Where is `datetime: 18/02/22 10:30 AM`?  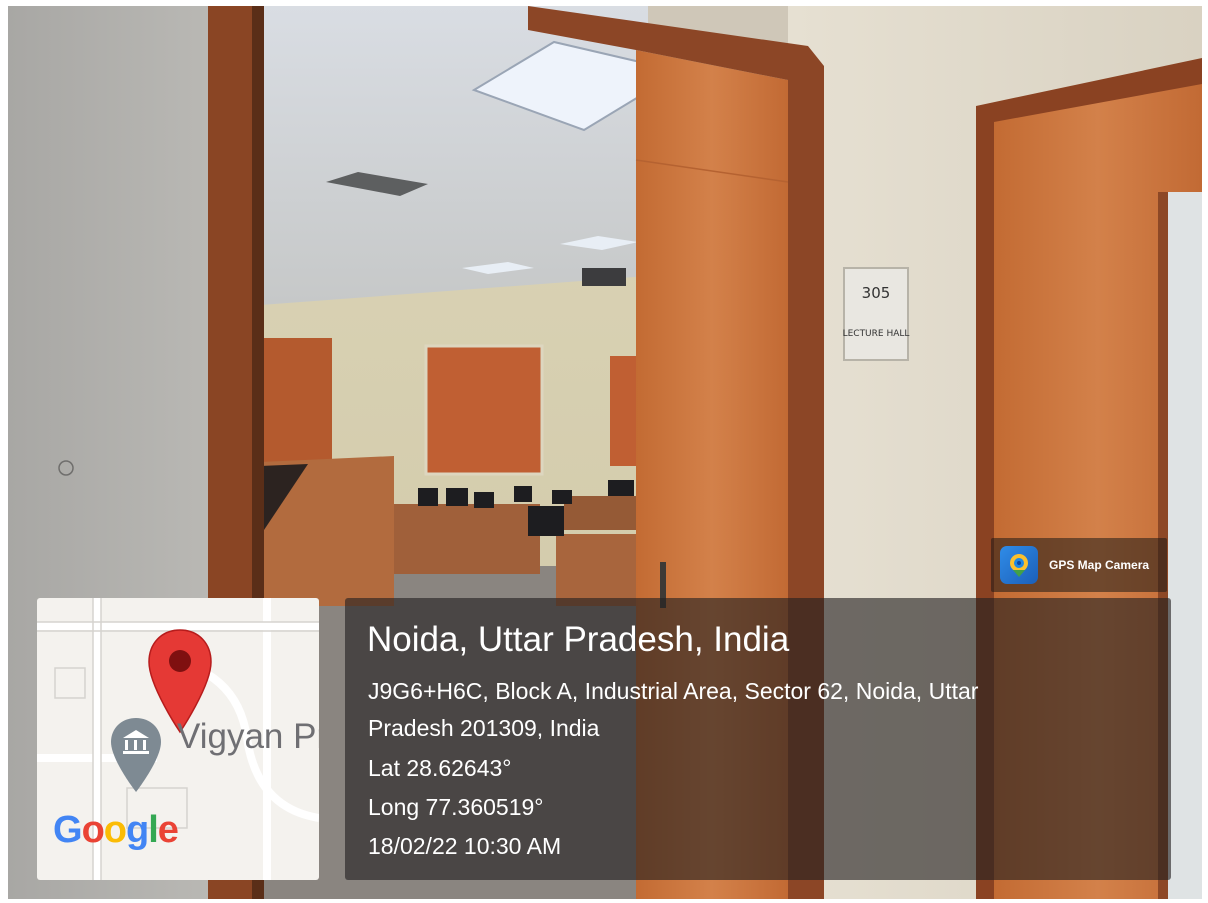 datetime: 18/02/22 10:30 AM is located at coordinates (465, 846).